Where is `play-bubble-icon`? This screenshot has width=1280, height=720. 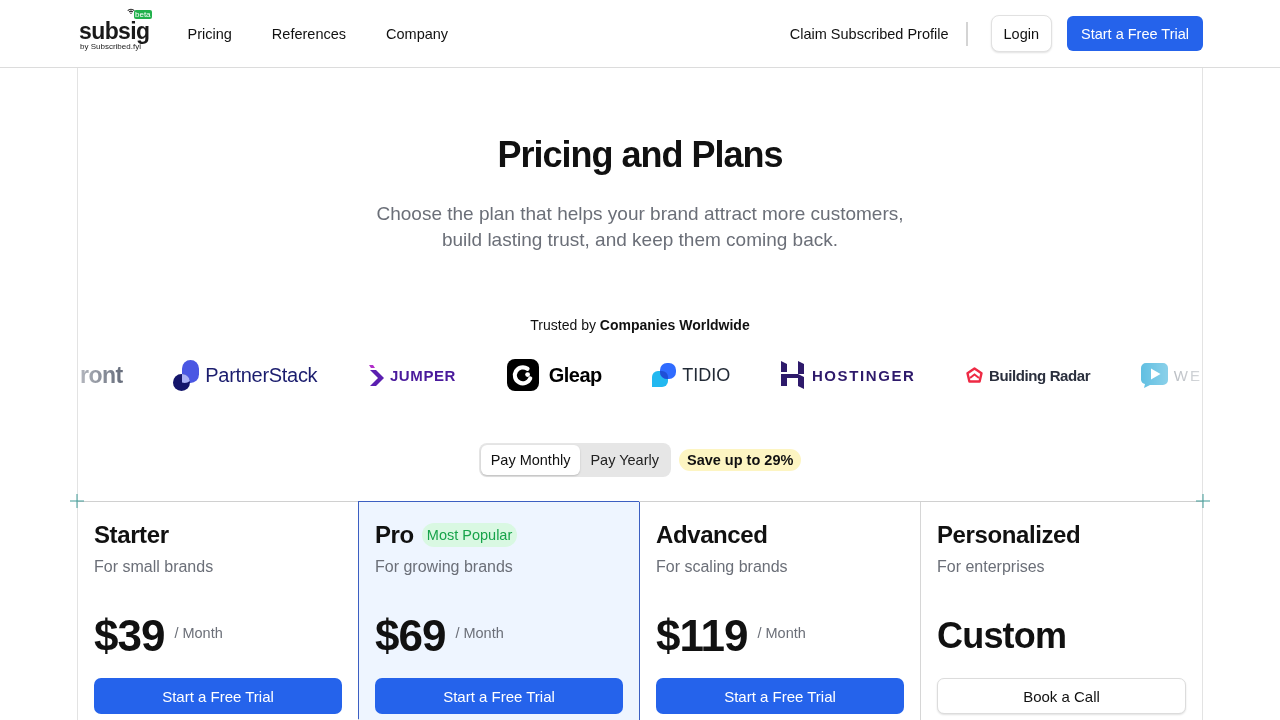 play-bubble-icon is located at coordinates (1154, 375).